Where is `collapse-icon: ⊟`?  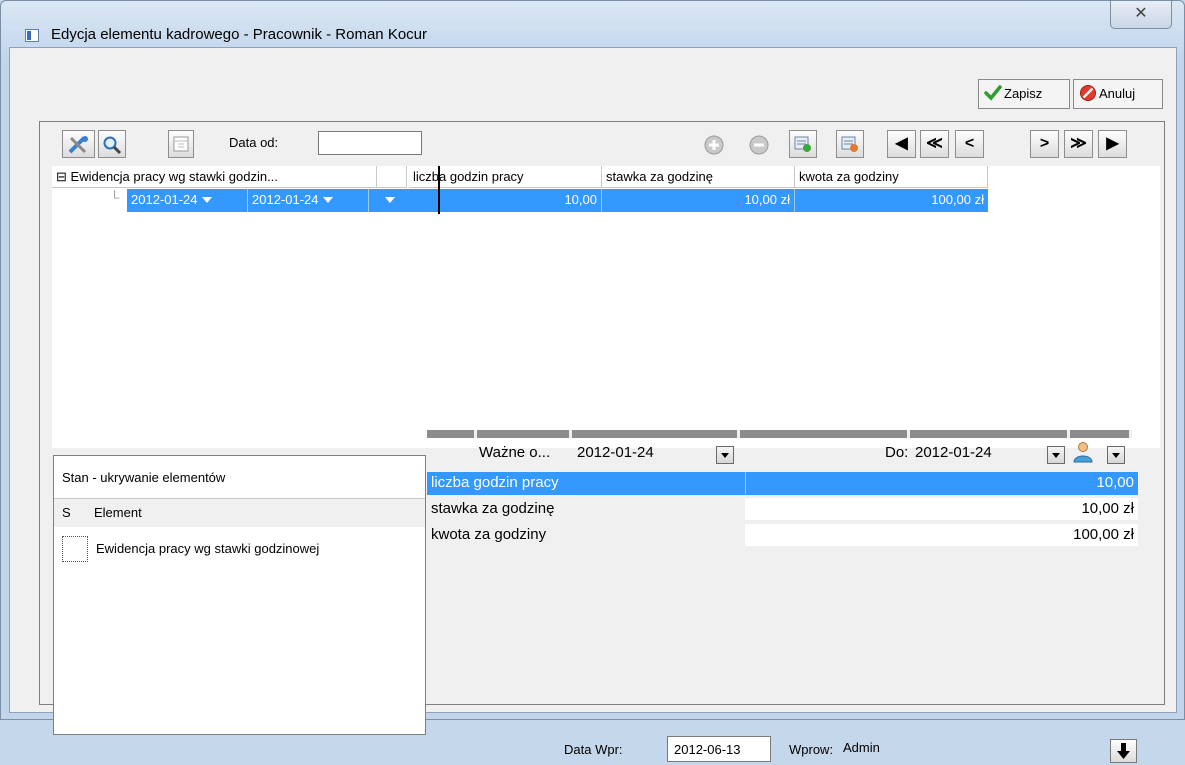
collapse-icon: ⊟ is located at coordinates (61, 176).